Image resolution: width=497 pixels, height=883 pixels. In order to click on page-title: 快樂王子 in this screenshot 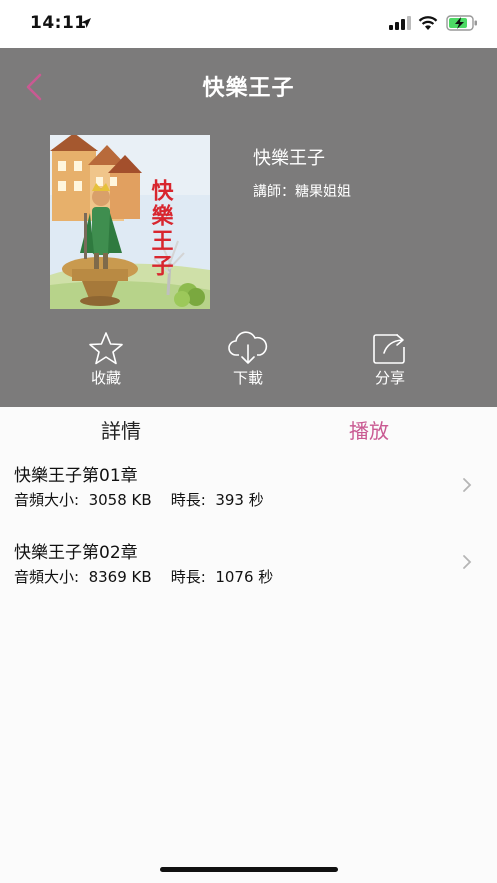, I will do `click(248, 88)`.